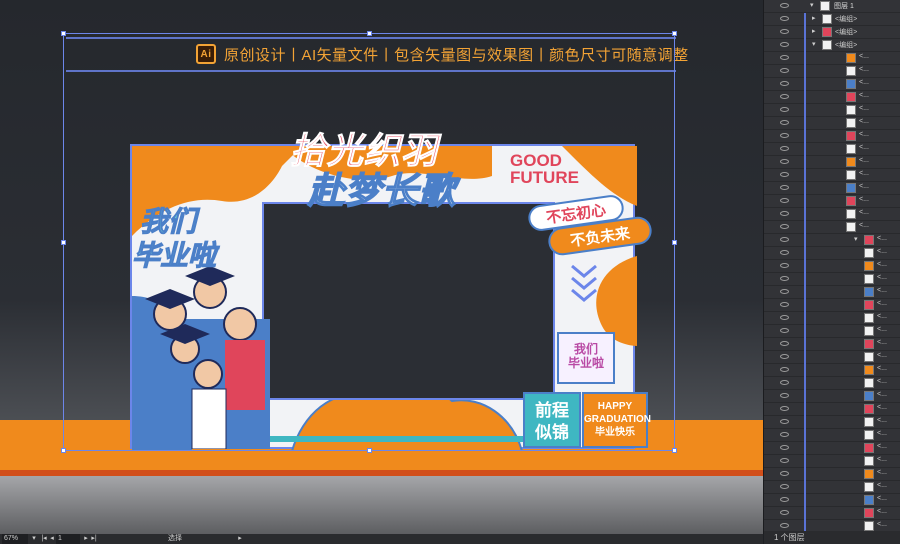  What do you see at coordinates (674, 33) in the screenshot?
I see `resize-handle-ne` at bounding box center [674, 33].